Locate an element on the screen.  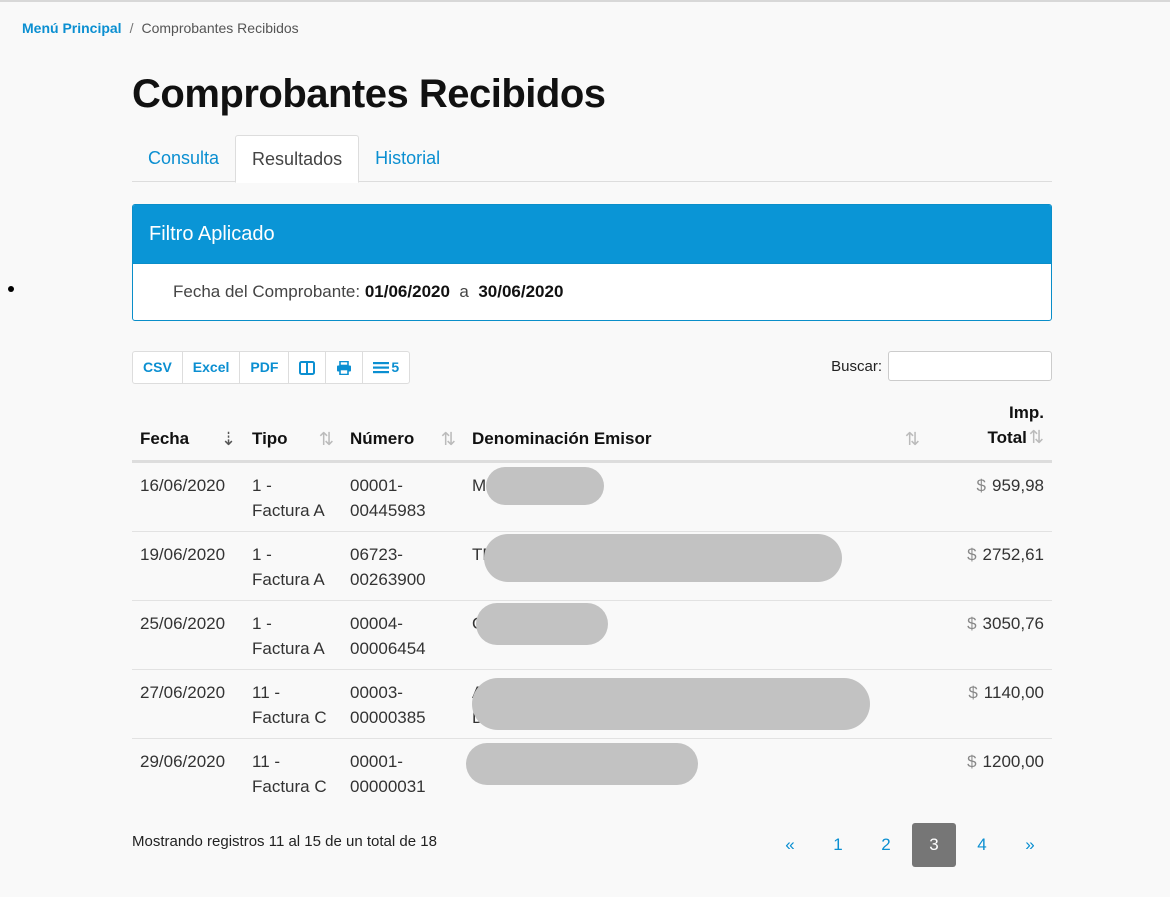
tab-bar: Consulta Resultados Historial is located at coordinates (592, 159).